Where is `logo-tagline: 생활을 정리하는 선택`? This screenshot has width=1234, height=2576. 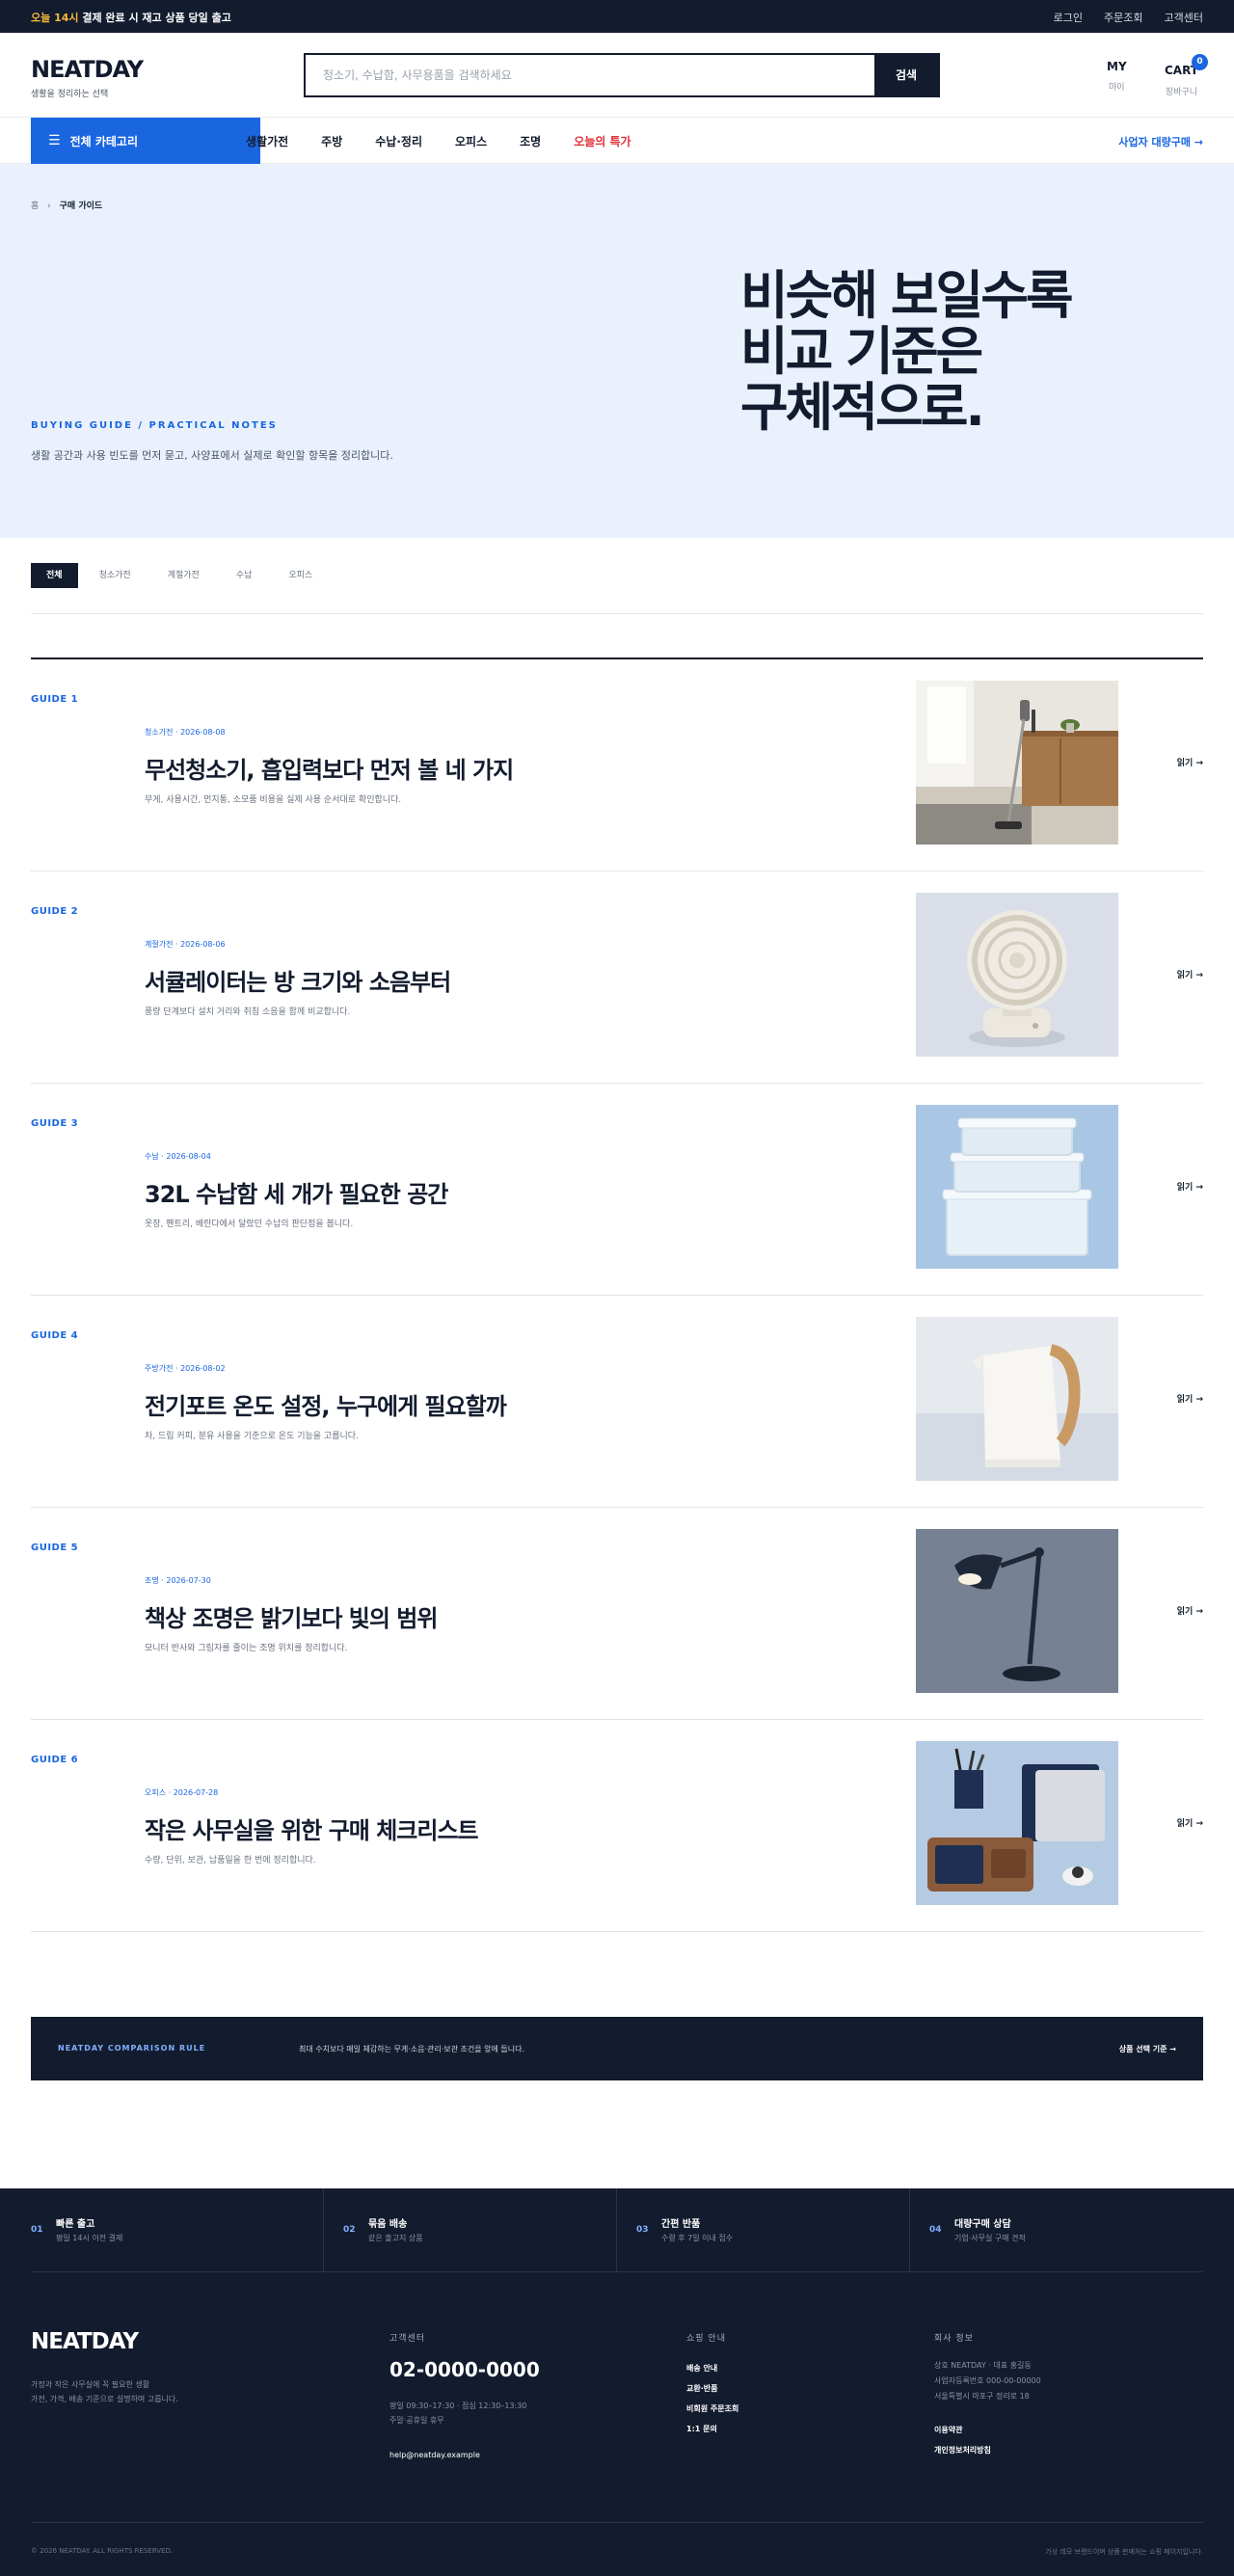 logo-tagline: 생활을 정리하는 선택 is located at coordinates (70, 95).